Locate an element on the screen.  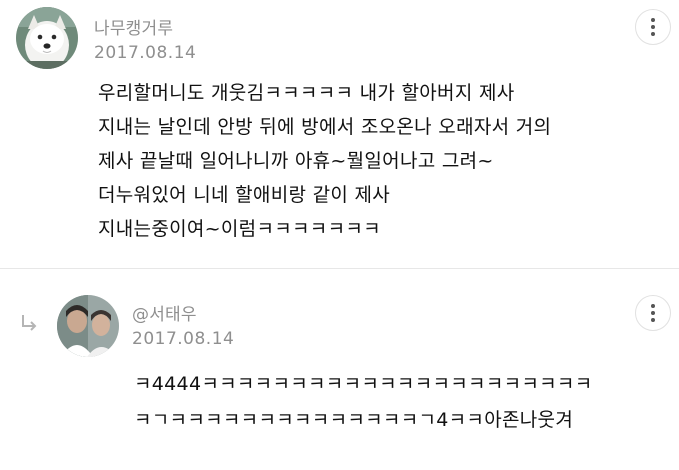
author-name: @서태우 is located at coordinates (164, 312).